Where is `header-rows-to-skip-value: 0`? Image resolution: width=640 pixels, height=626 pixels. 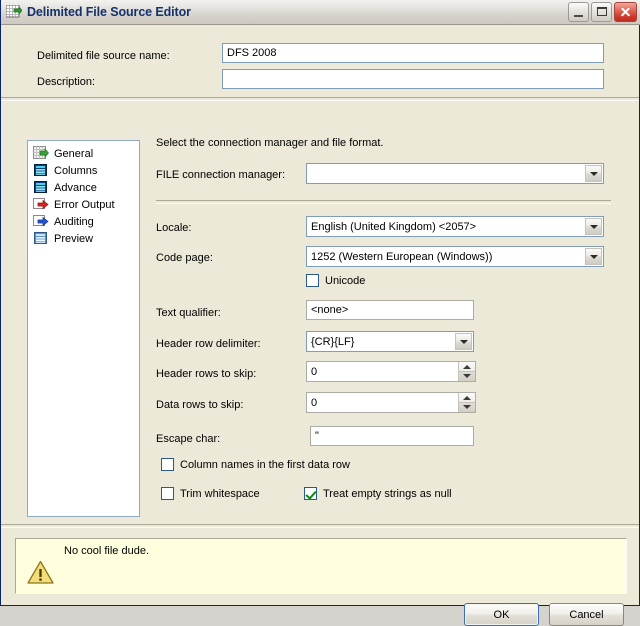 header-rows-to-skip-value: 0 is located at coordinates (314, 372).